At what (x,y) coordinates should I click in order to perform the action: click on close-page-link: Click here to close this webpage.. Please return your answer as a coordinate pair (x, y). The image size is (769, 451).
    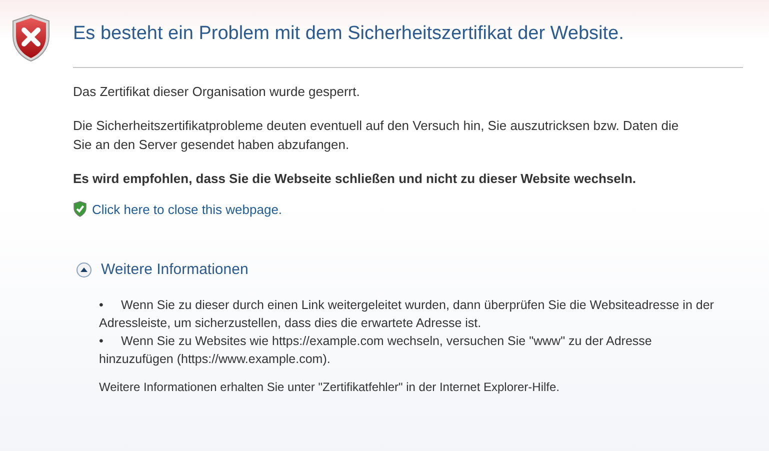
    Looking at the image, I should click on (187, 209).